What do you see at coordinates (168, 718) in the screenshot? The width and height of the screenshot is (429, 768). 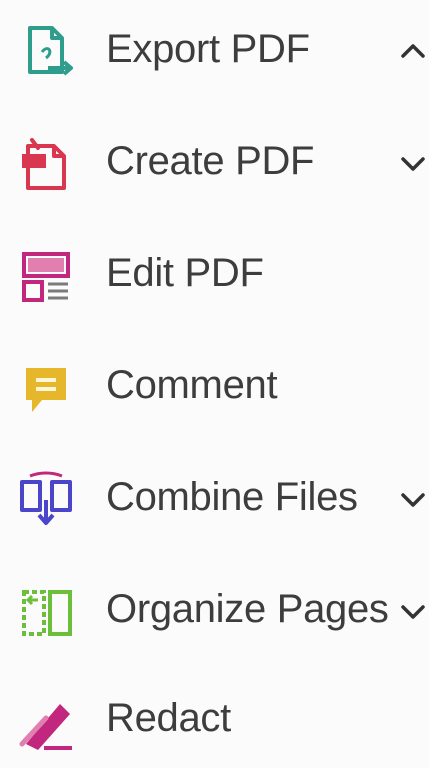 I see `tool-label: Redact` at bounding box center [168, 718].